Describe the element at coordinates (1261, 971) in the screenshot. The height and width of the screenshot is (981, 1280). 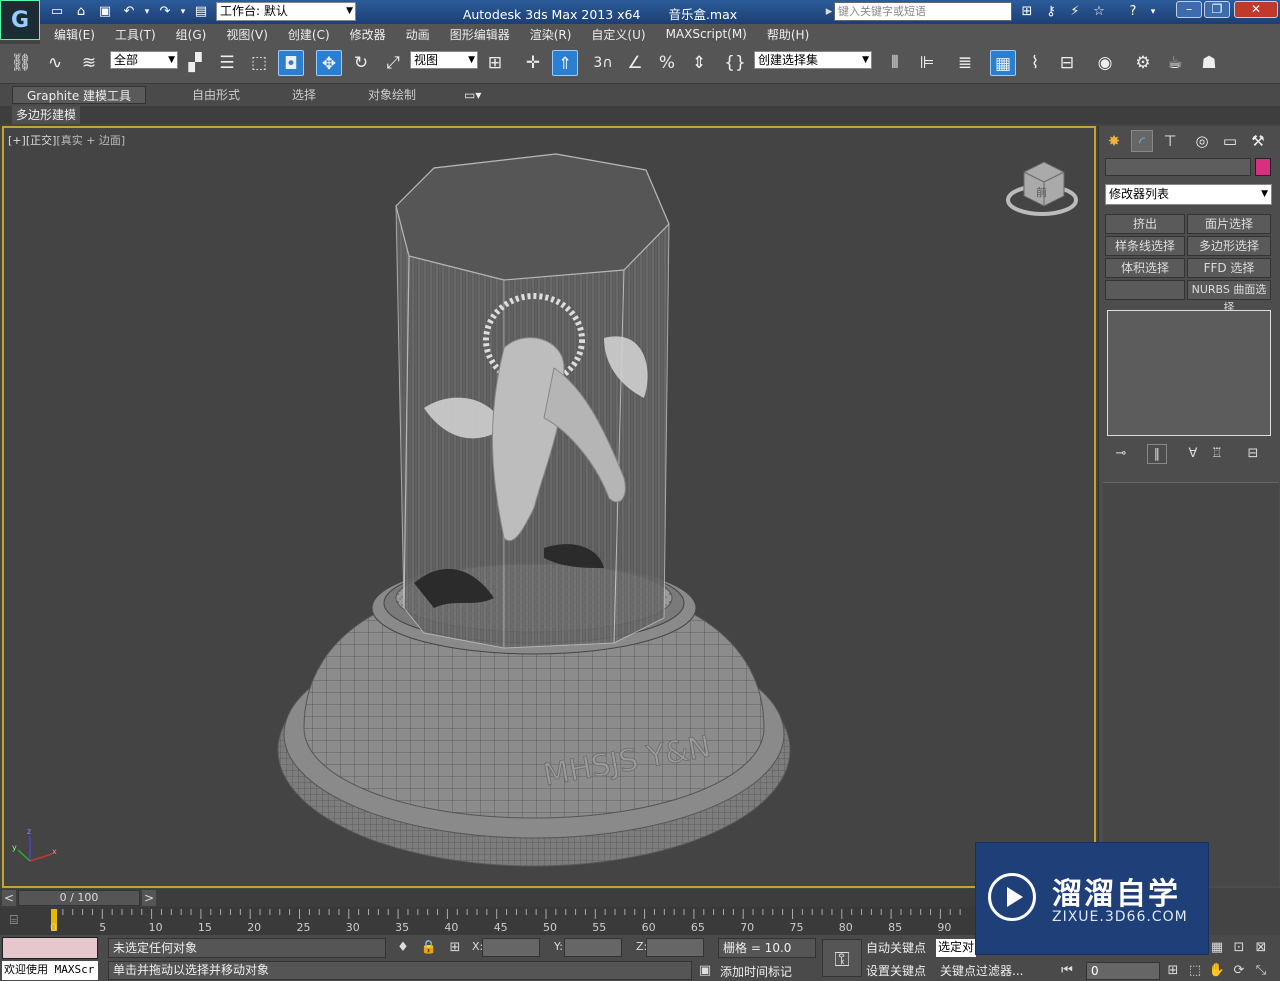
I see `maximize-viewport-icon: ⤡` at that location.